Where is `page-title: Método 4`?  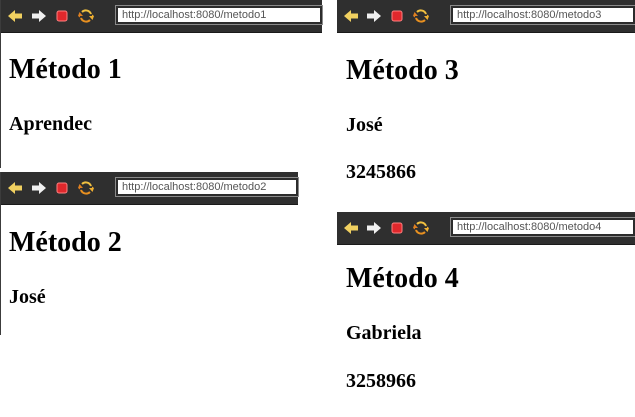
page-title: Método 4 is located at coordinates (402, 278).